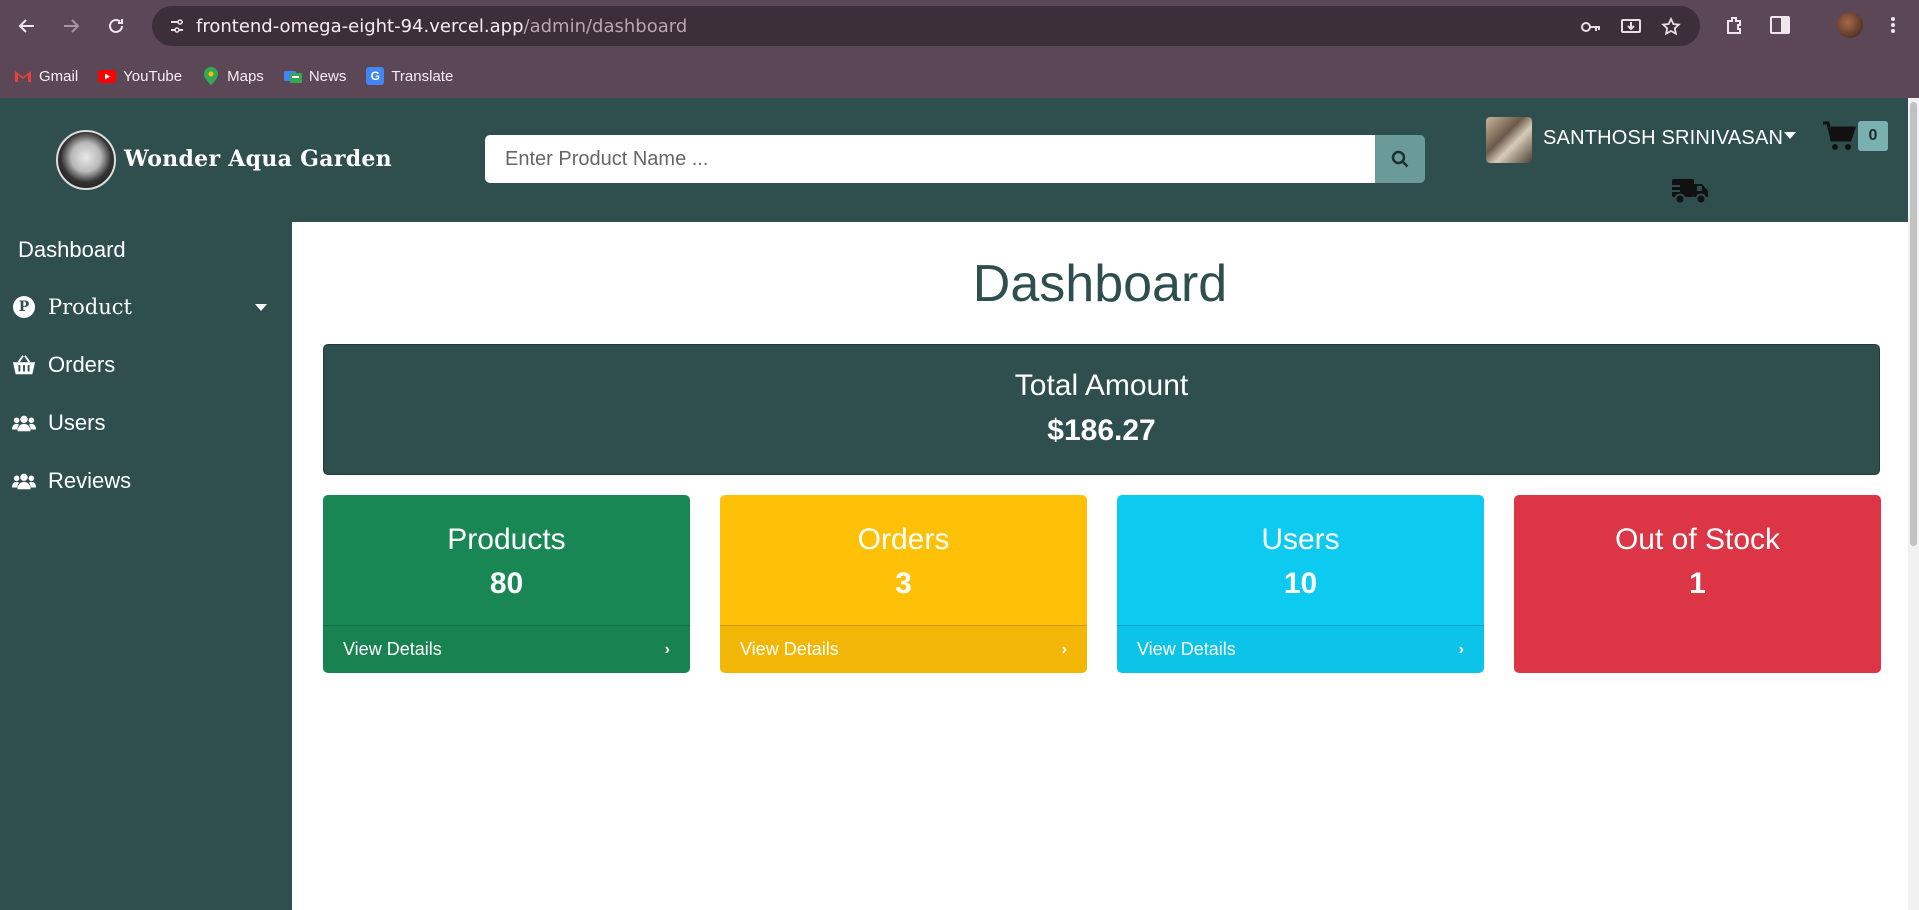  Describe the element at coordinates (146, 250) in the screenshot. I see `sidebar-item-dashboard: Dashboard` at that location.